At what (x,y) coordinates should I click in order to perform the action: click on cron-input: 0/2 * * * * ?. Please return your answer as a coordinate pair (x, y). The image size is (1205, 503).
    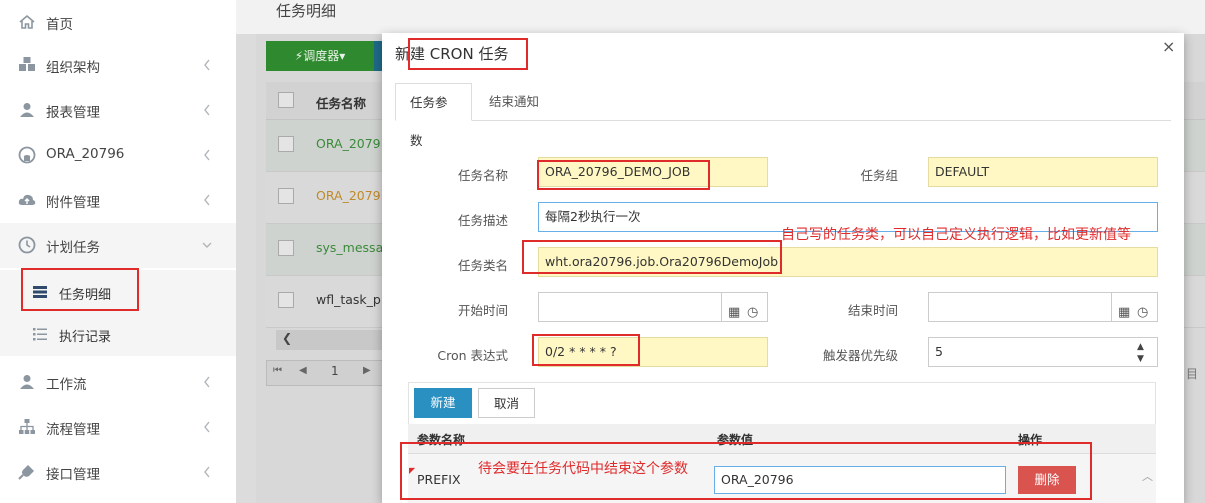
    Looking at the image, I should click on (653, 352).